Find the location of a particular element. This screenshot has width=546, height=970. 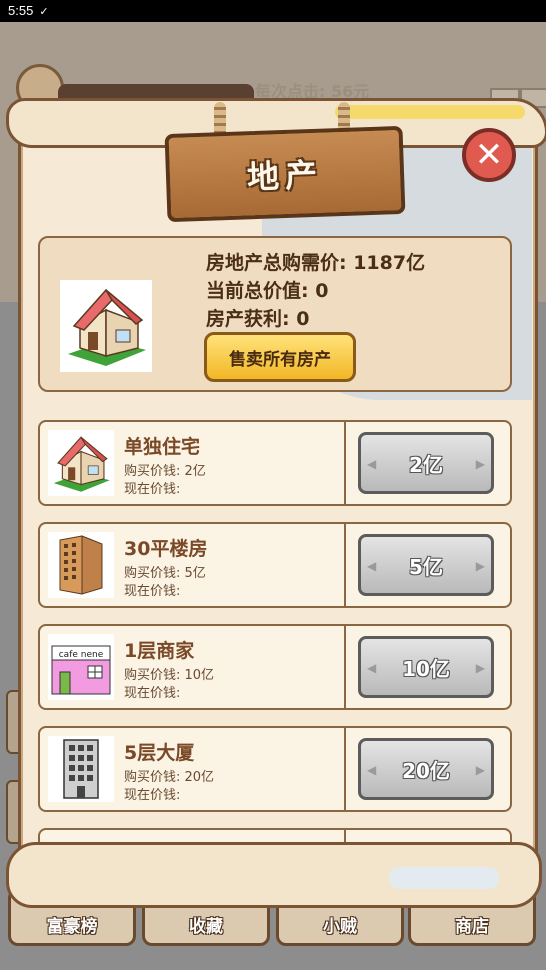

status-bar: 5:55 ✓ is located at coordinates (273, 11).